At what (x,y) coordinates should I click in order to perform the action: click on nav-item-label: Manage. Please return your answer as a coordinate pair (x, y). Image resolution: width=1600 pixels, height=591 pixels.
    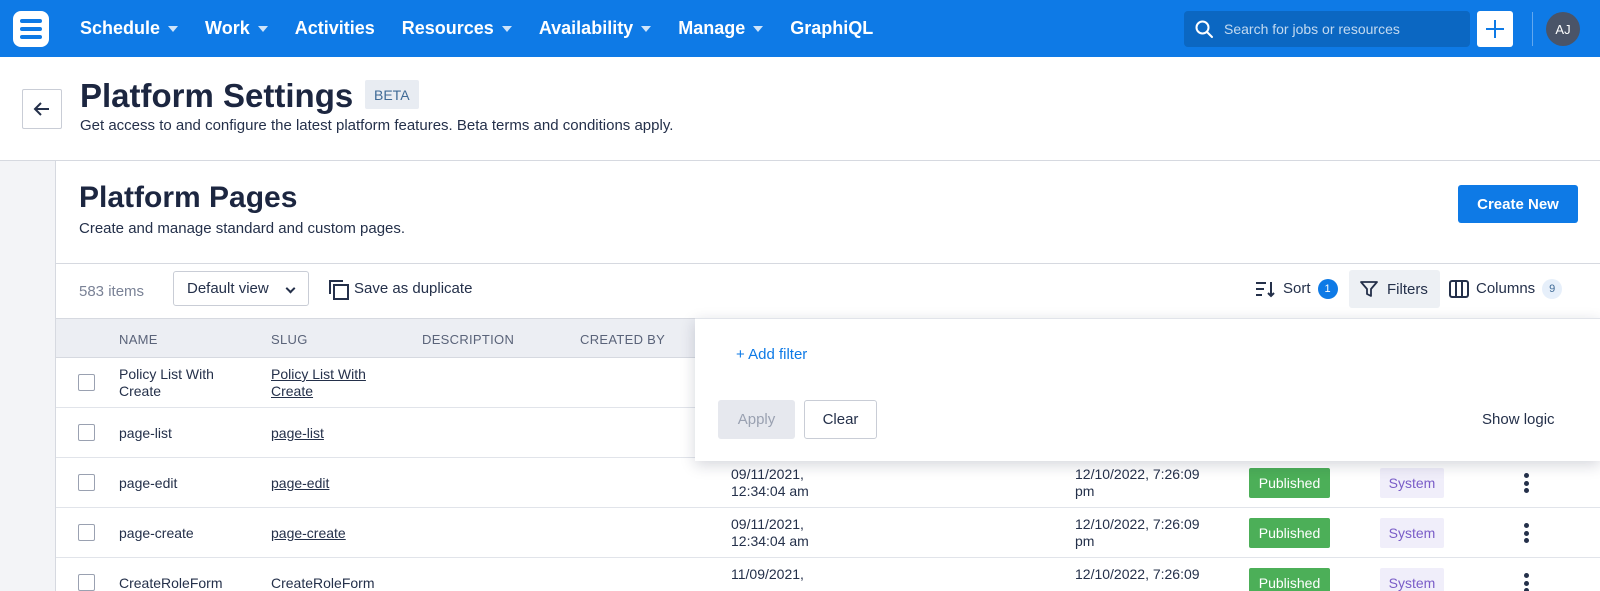
    Looking at the image, I should click on (712, 28).